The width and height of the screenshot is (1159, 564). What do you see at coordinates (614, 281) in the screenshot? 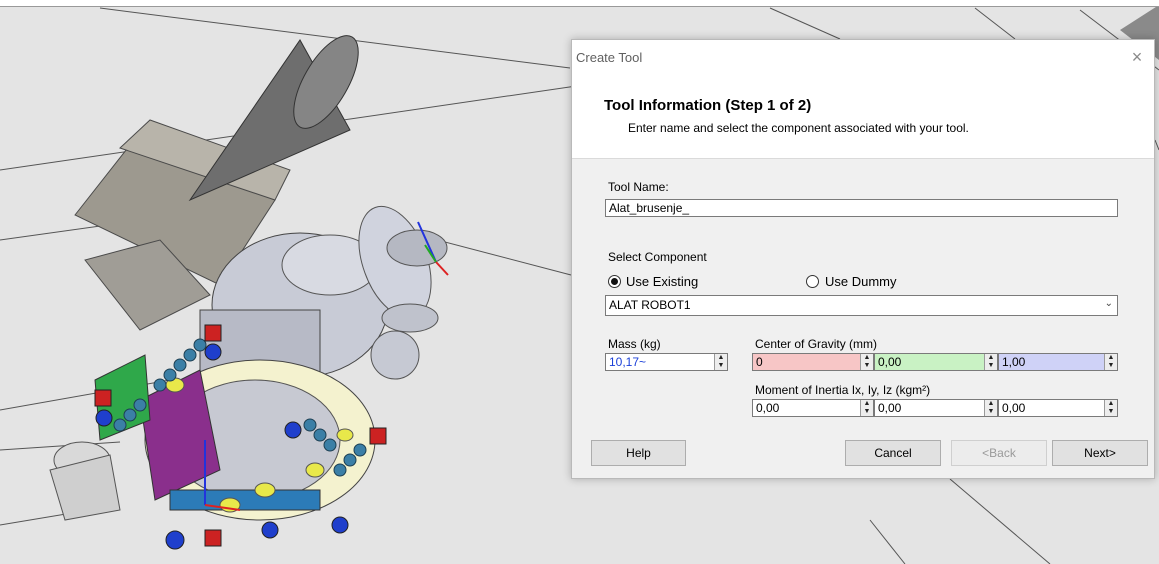
I see `use-existing-radio` at bounding box center [614, 281].